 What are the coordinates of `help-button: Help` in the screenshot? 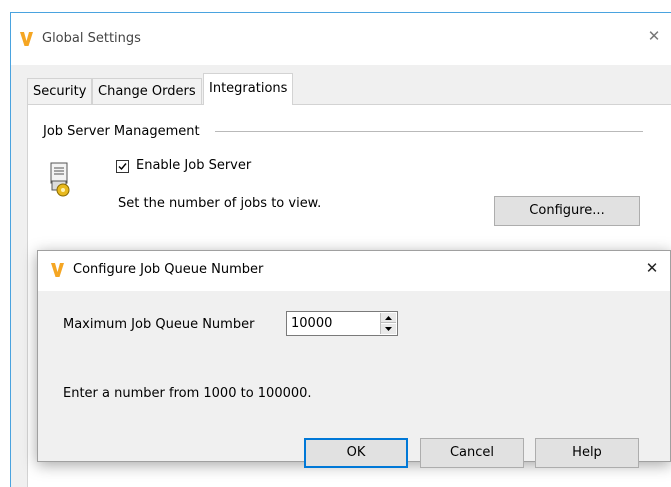 It's located at (587, 453).